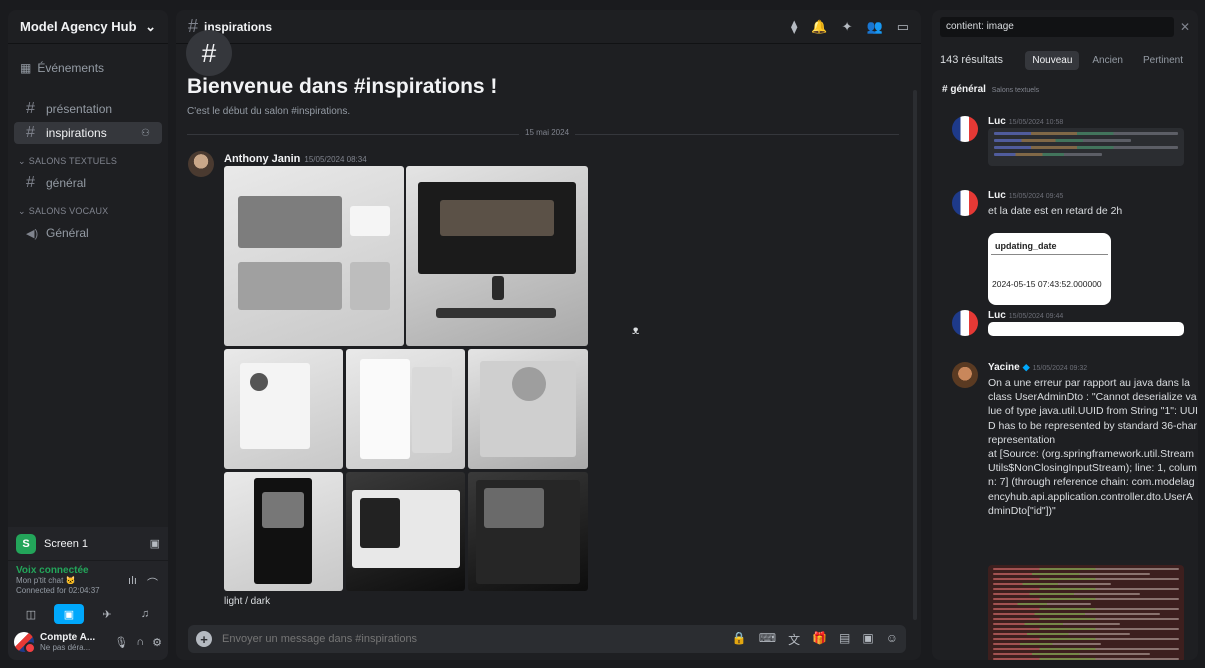 Image resolution: width=1205 pixels, height=668 pixels. Describe the element at coordinates (88, 211) in the screenshot. I see `category-voice-channels: ⌄ SALONS VOCAUX` at that location.